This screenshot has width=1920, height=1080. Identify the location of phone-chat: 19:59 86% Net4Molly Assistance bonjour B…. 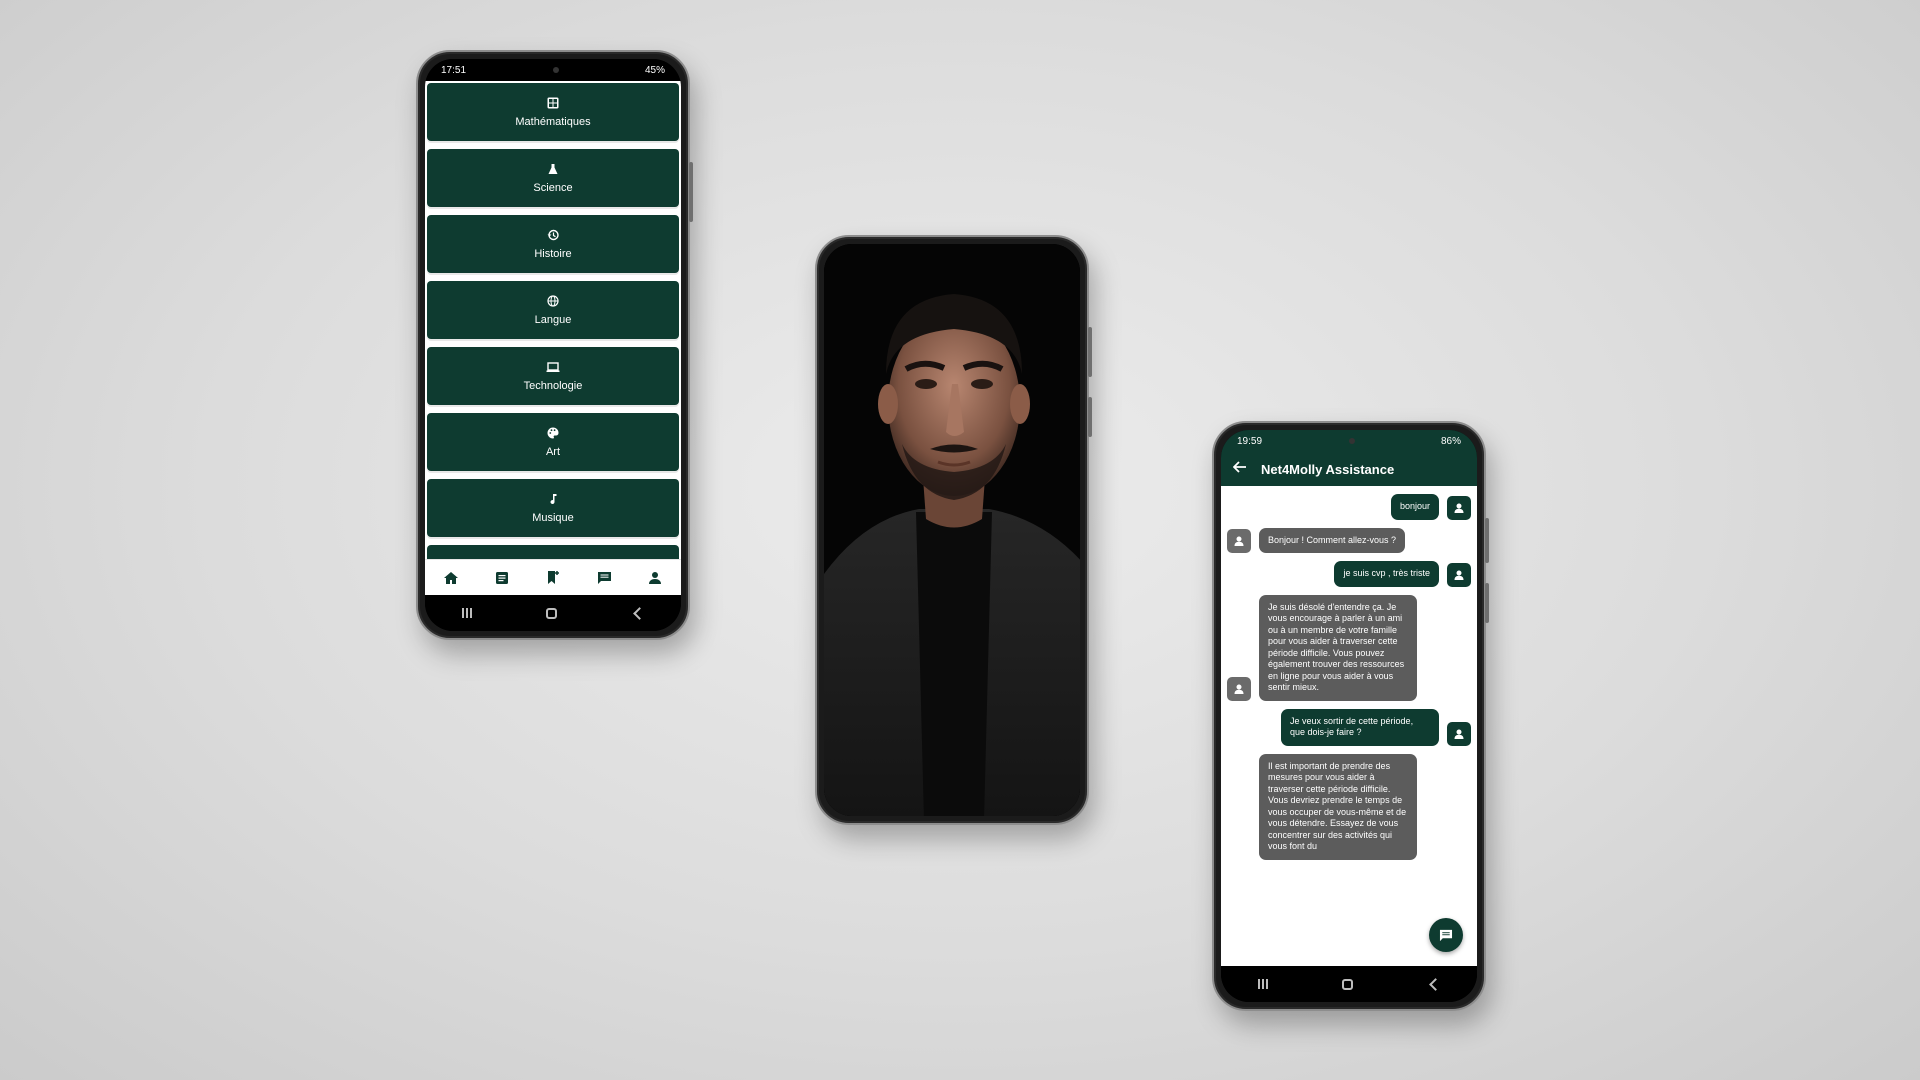
(1350, 716).